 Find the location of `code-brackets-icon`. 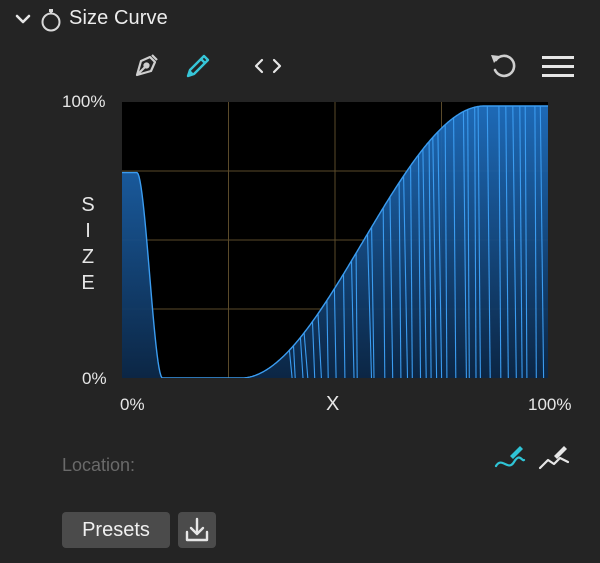

code-brackets-icon is located at coordinates (268, 66).